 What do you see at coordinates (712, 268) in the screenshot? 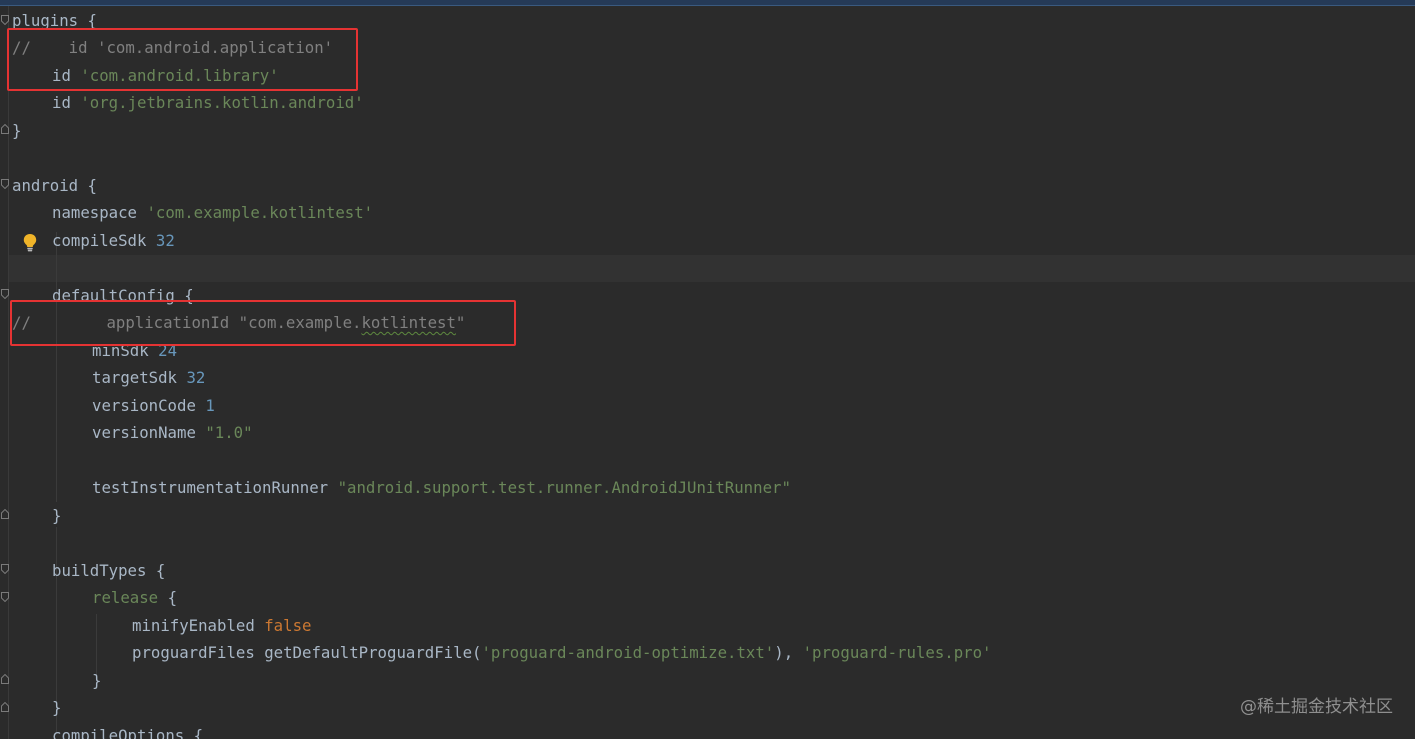
I see `current-line-highlight` at bounding box center [712, 268].